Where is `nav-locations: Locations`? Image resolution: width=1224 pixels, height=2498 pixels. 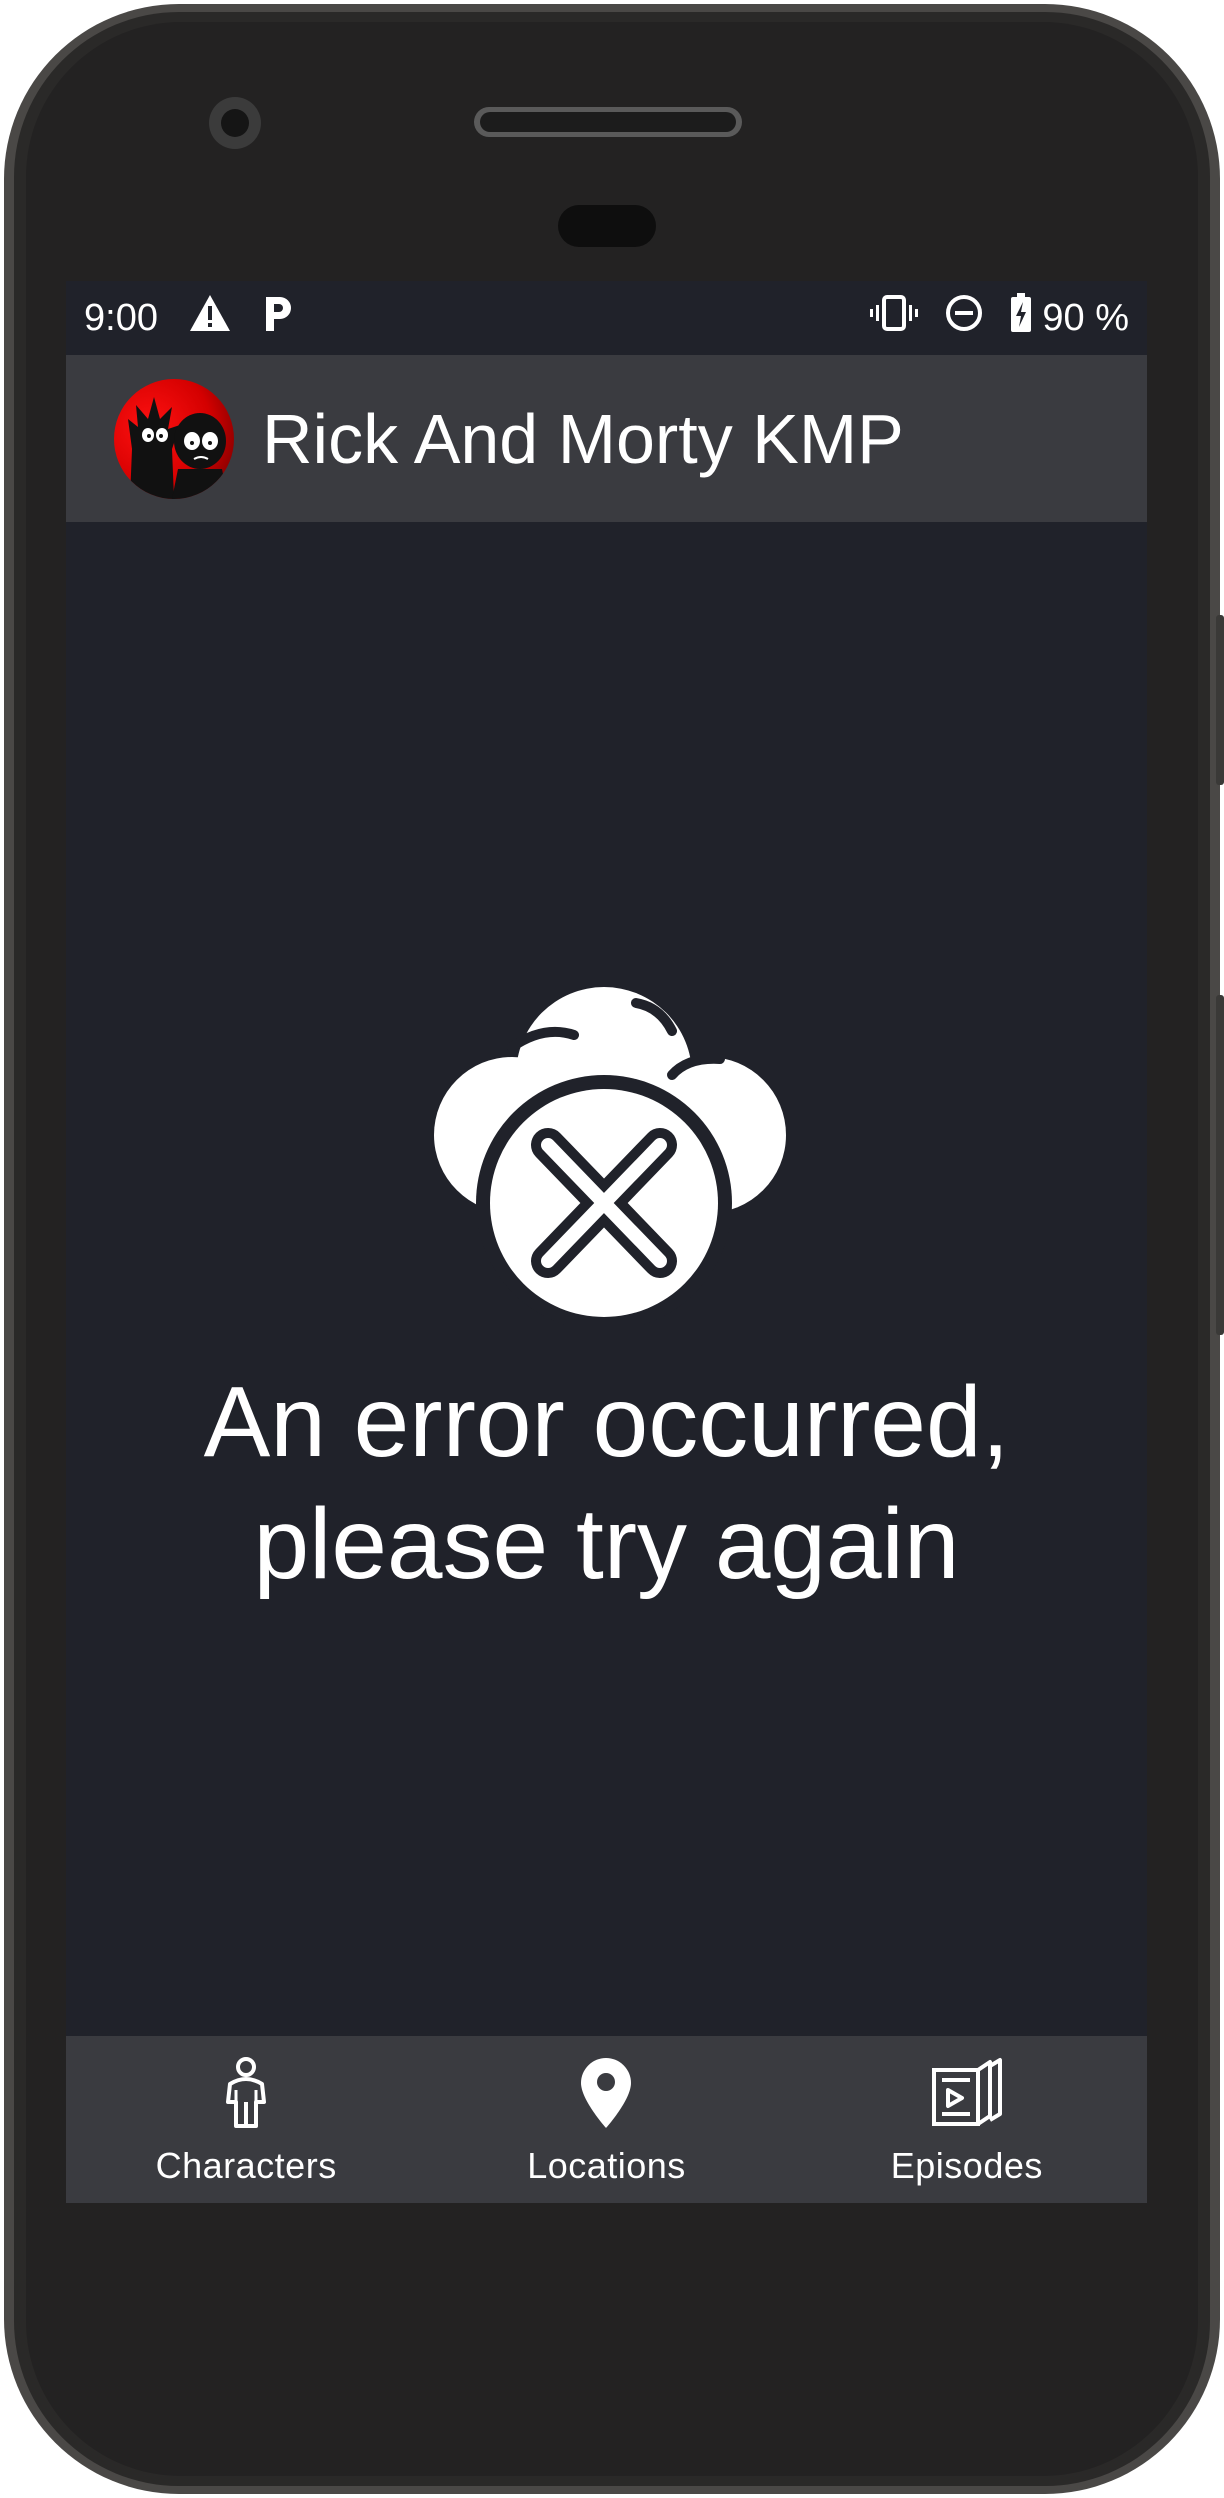 nav-locations: Locations is located at coordinates (606, 2119).